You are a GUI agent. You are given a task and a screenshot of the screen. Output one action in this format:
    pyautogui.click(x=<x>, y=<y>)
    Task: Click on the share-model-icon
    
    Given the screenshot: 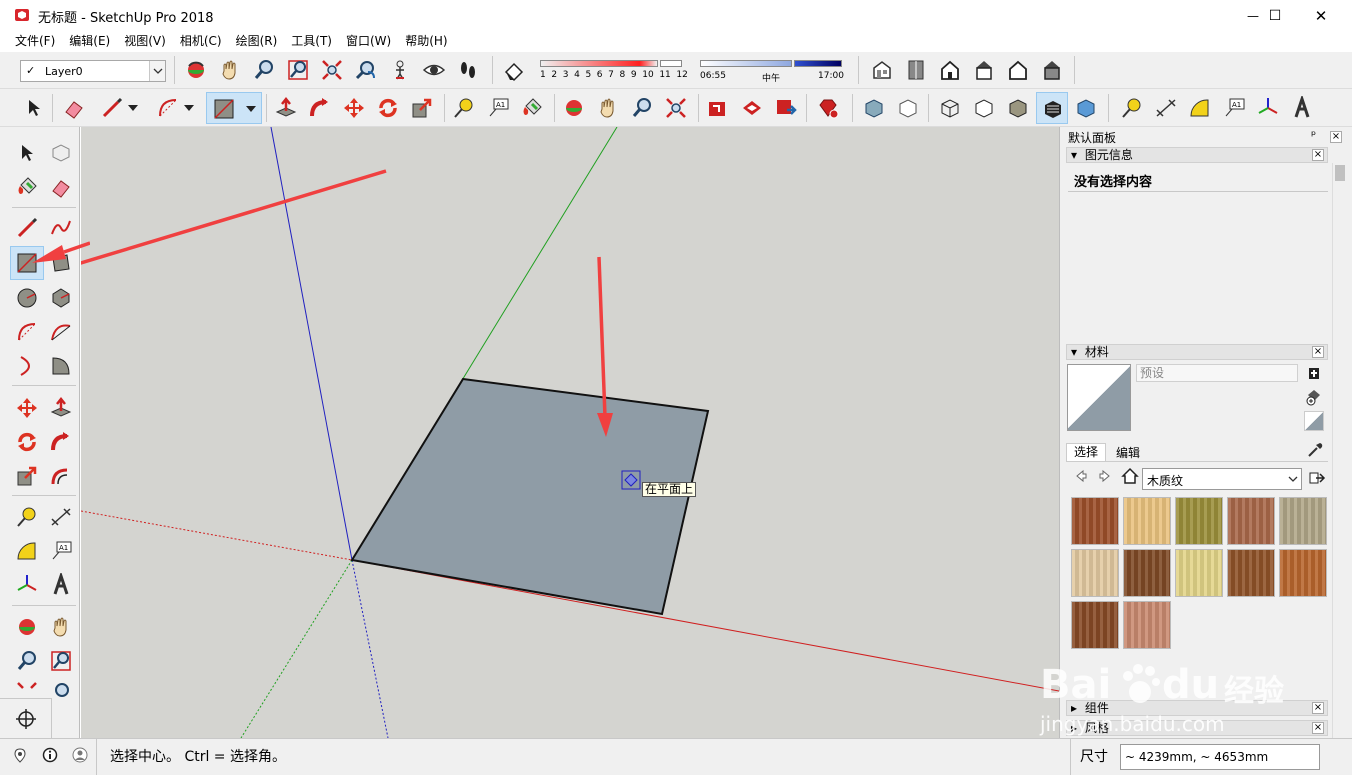 What is the action you would take?
    pyautogui.click(x=752, y=108)
    